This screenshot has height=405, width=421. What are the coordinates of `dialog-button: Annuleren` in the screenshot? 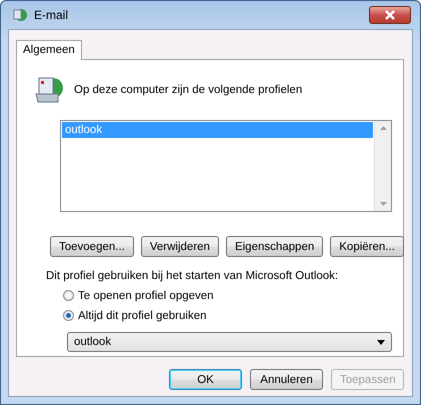 It's located at (286, 379).